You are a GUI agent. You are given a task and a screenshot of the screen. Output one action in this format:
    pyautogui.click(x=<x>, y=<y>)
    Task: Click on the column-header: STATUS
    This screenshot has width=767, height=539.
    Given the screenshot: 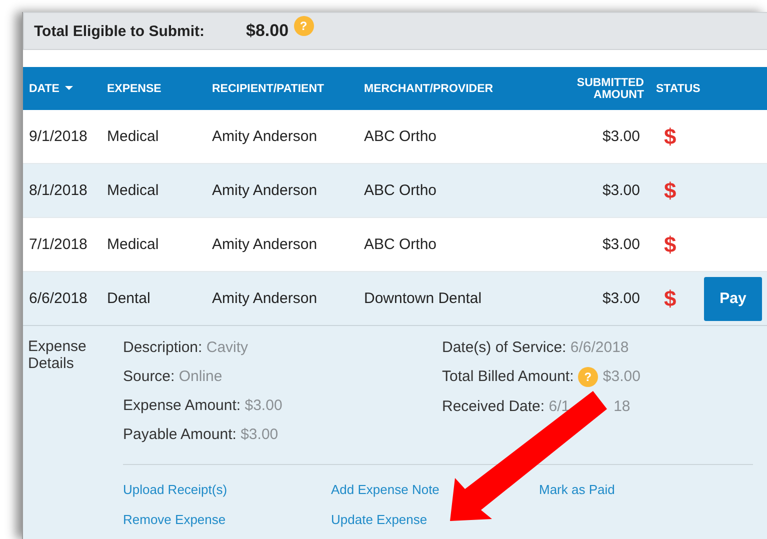 What is the action you would take?
    pyautogui.click(x=678, y=88)
    